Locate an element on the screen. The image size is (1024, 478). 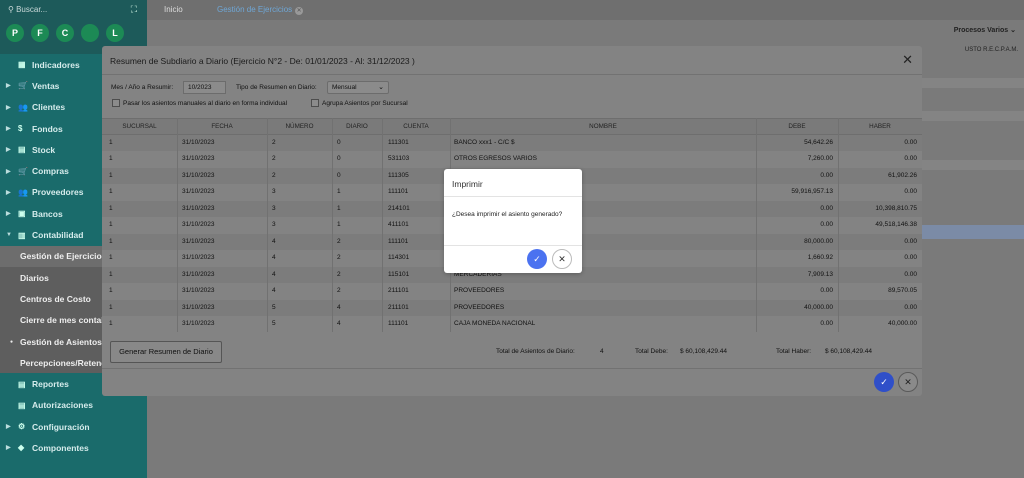
manual-checkbox is located at coordinates (116, 103).